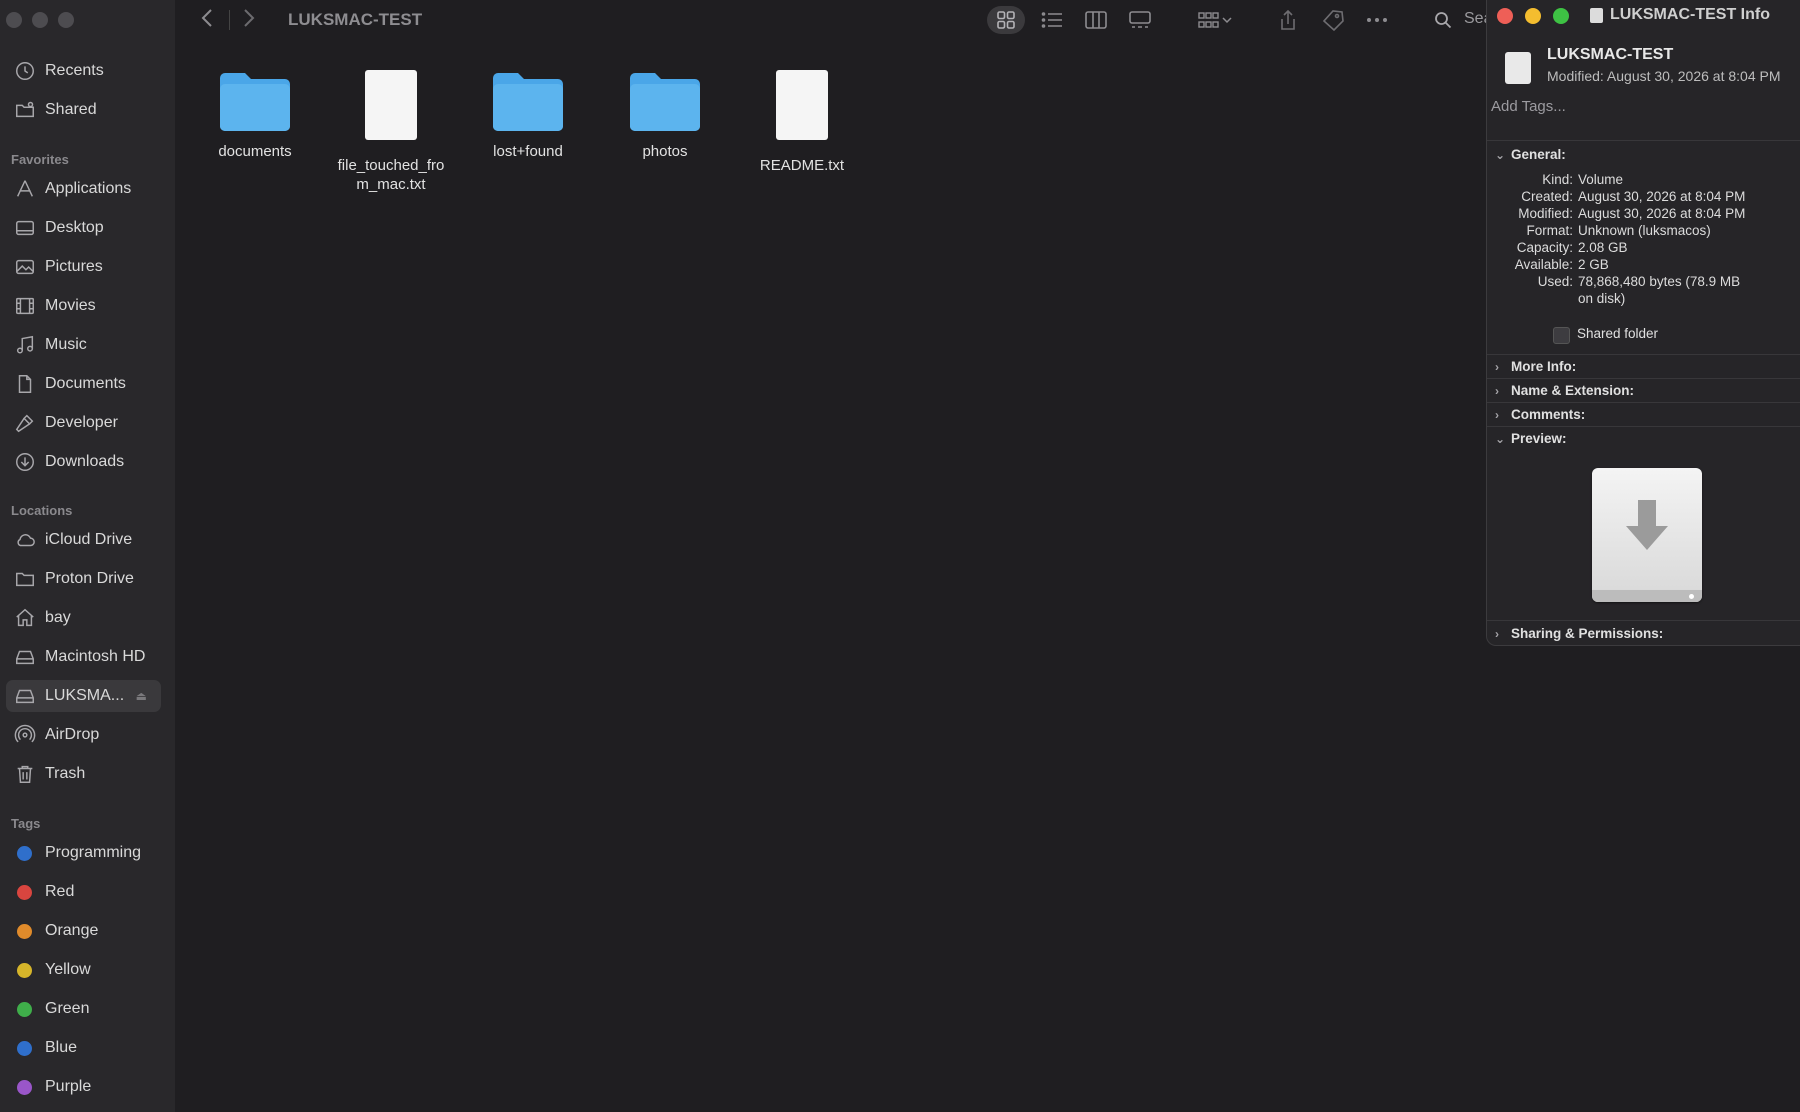 Image resolution: width=1800 pixels, height=1112 pixels. I want to click on more-actions-button, so click(1377, 20).